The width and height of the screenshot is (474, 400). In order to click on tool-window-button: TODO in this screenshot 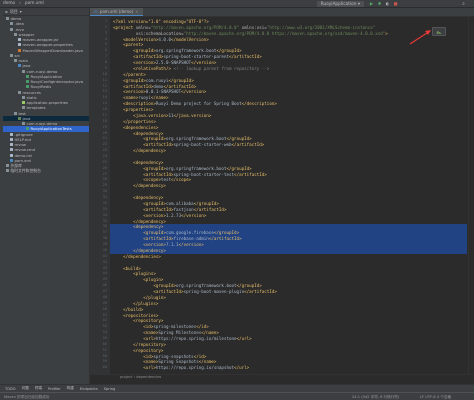, I will do `click(10, 389)`.